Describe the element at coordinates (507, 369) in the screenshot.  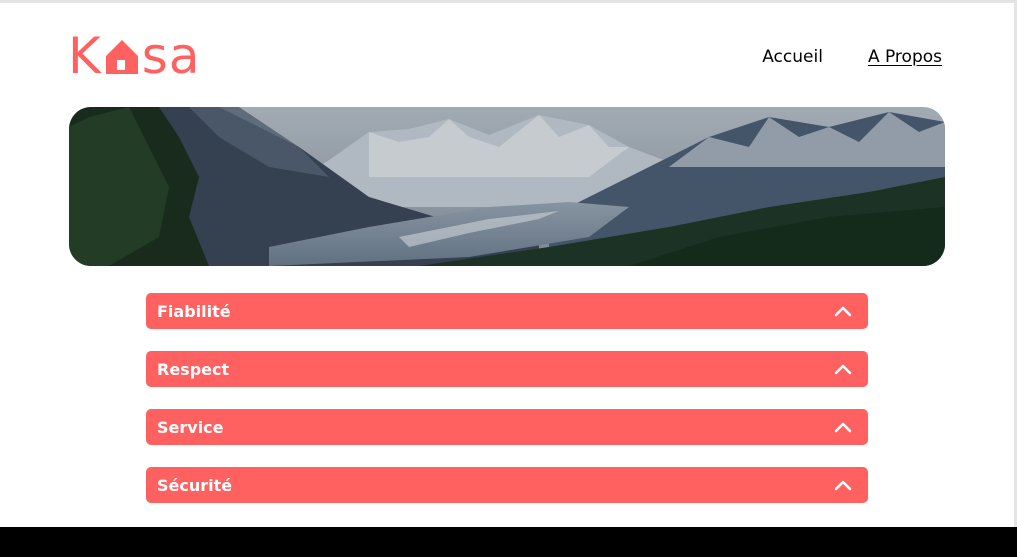
I see `collapse-respect: Respect` at that location.